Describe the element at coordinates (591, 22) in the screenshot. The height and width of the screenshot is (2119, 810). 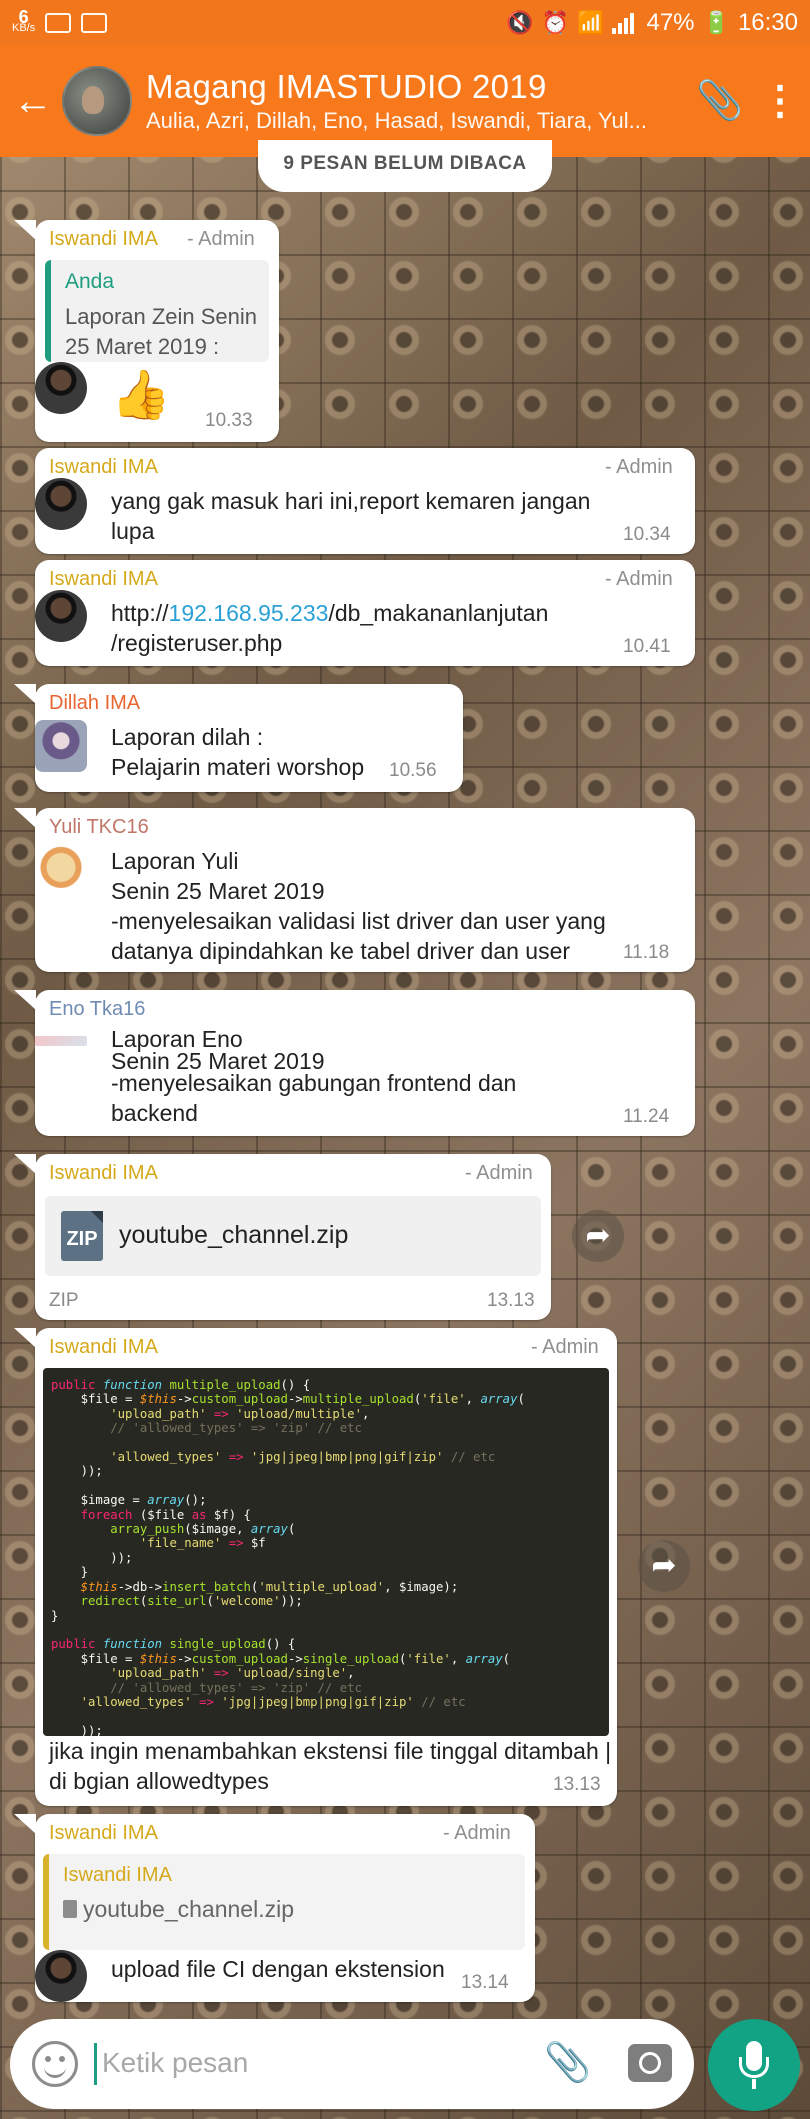
I see `wifi-icon: 📶` at that location.